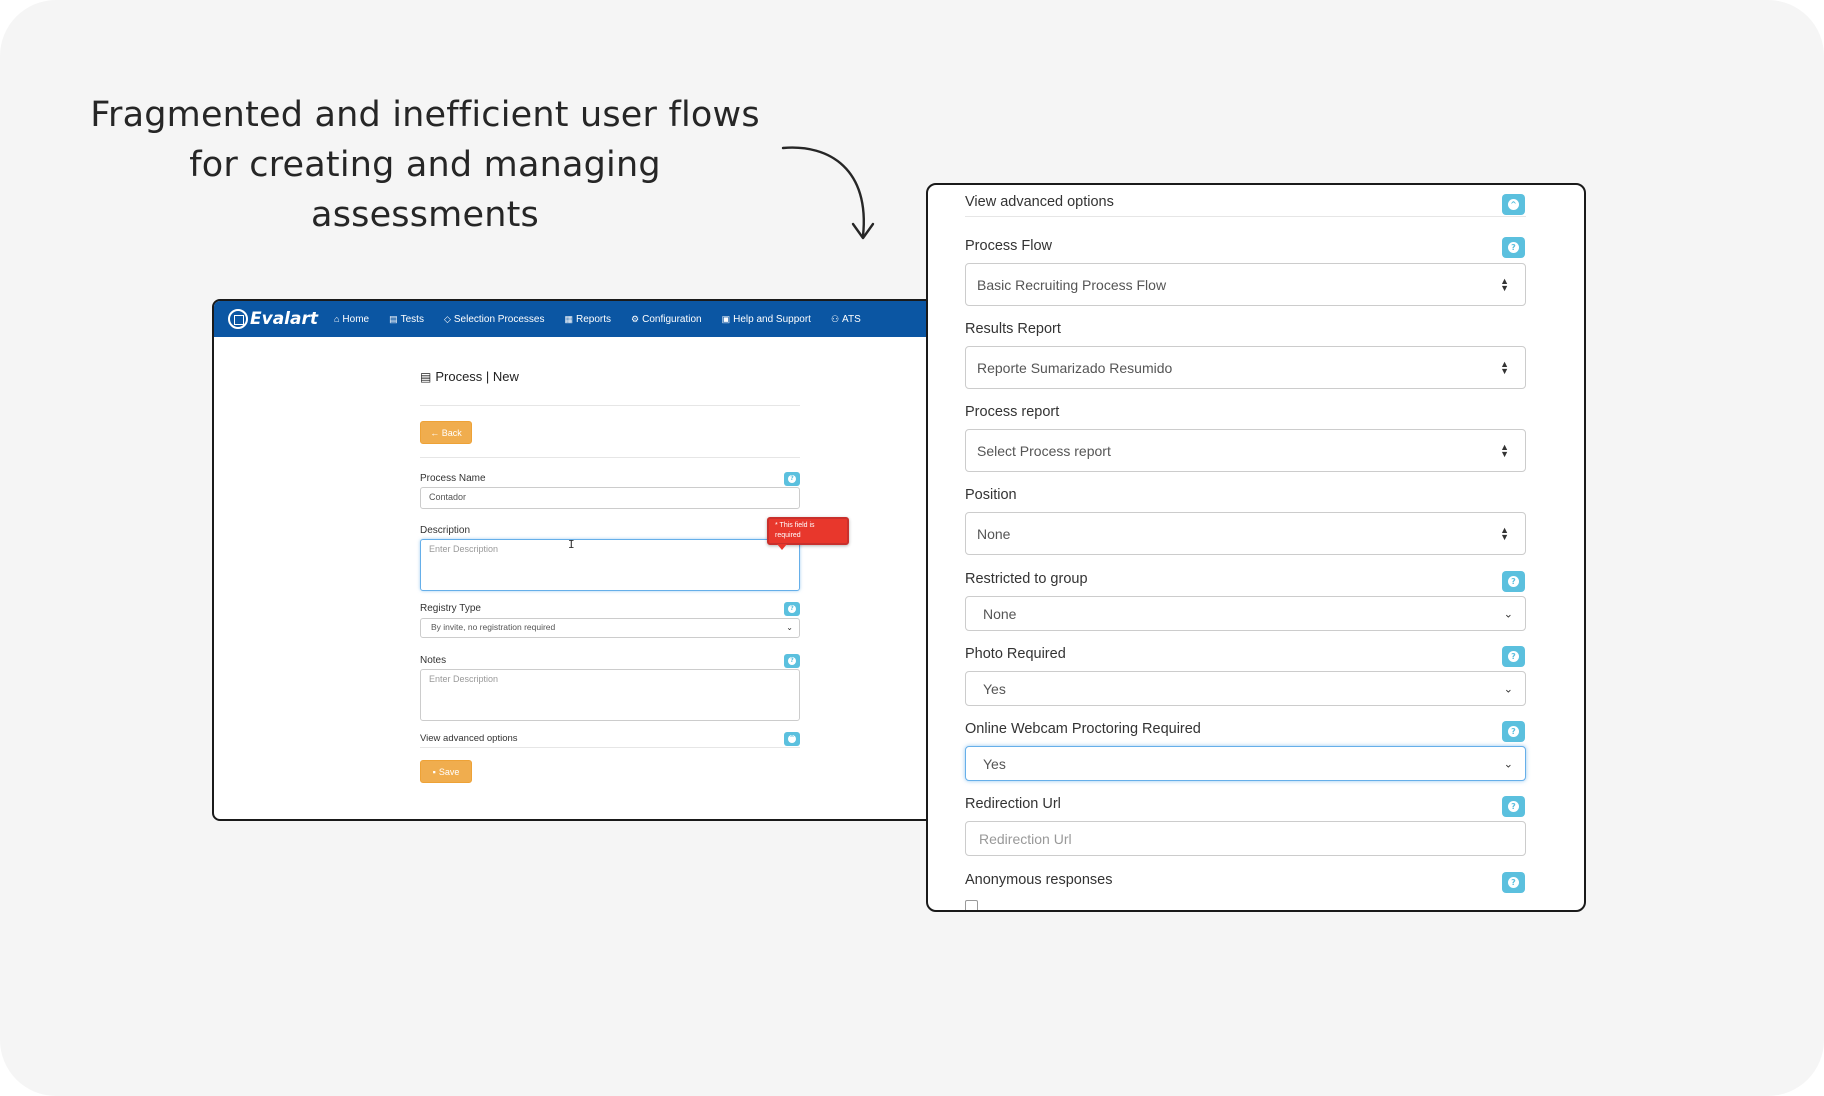 The image size is (1824, 1096). Describe the element at coordinates (1075, 367) in the screenshot. I see `results-report-value: Reporte Sumarizado Resumido` at that location.